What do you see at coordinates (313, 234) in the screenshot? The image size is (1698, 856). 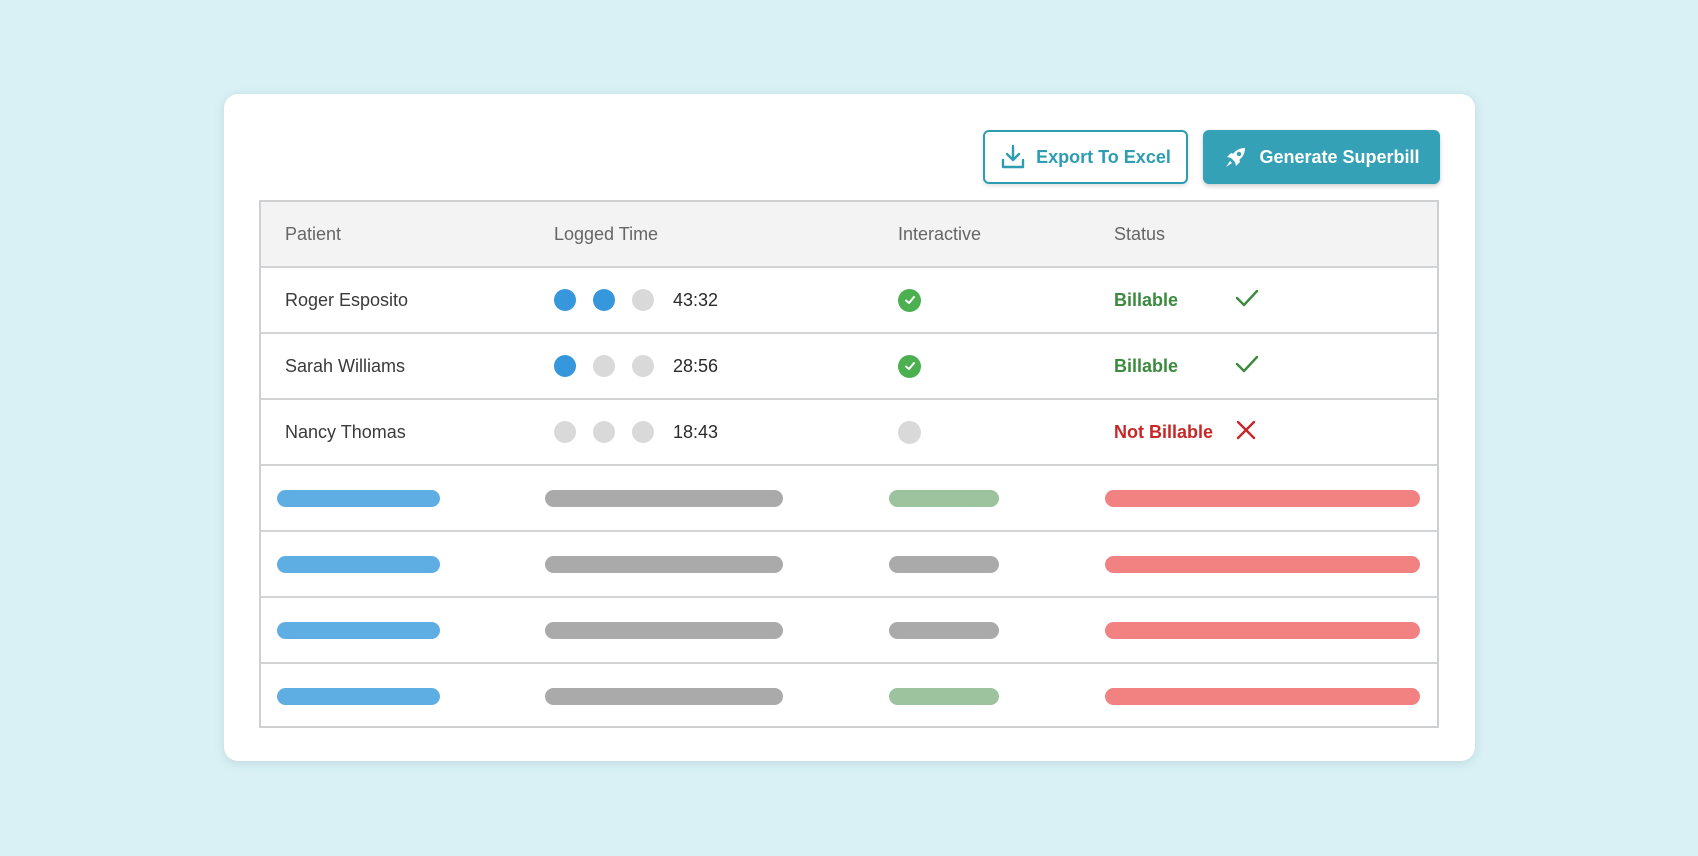 I see `header-patient: Patient` at bounding box center [313, 234].